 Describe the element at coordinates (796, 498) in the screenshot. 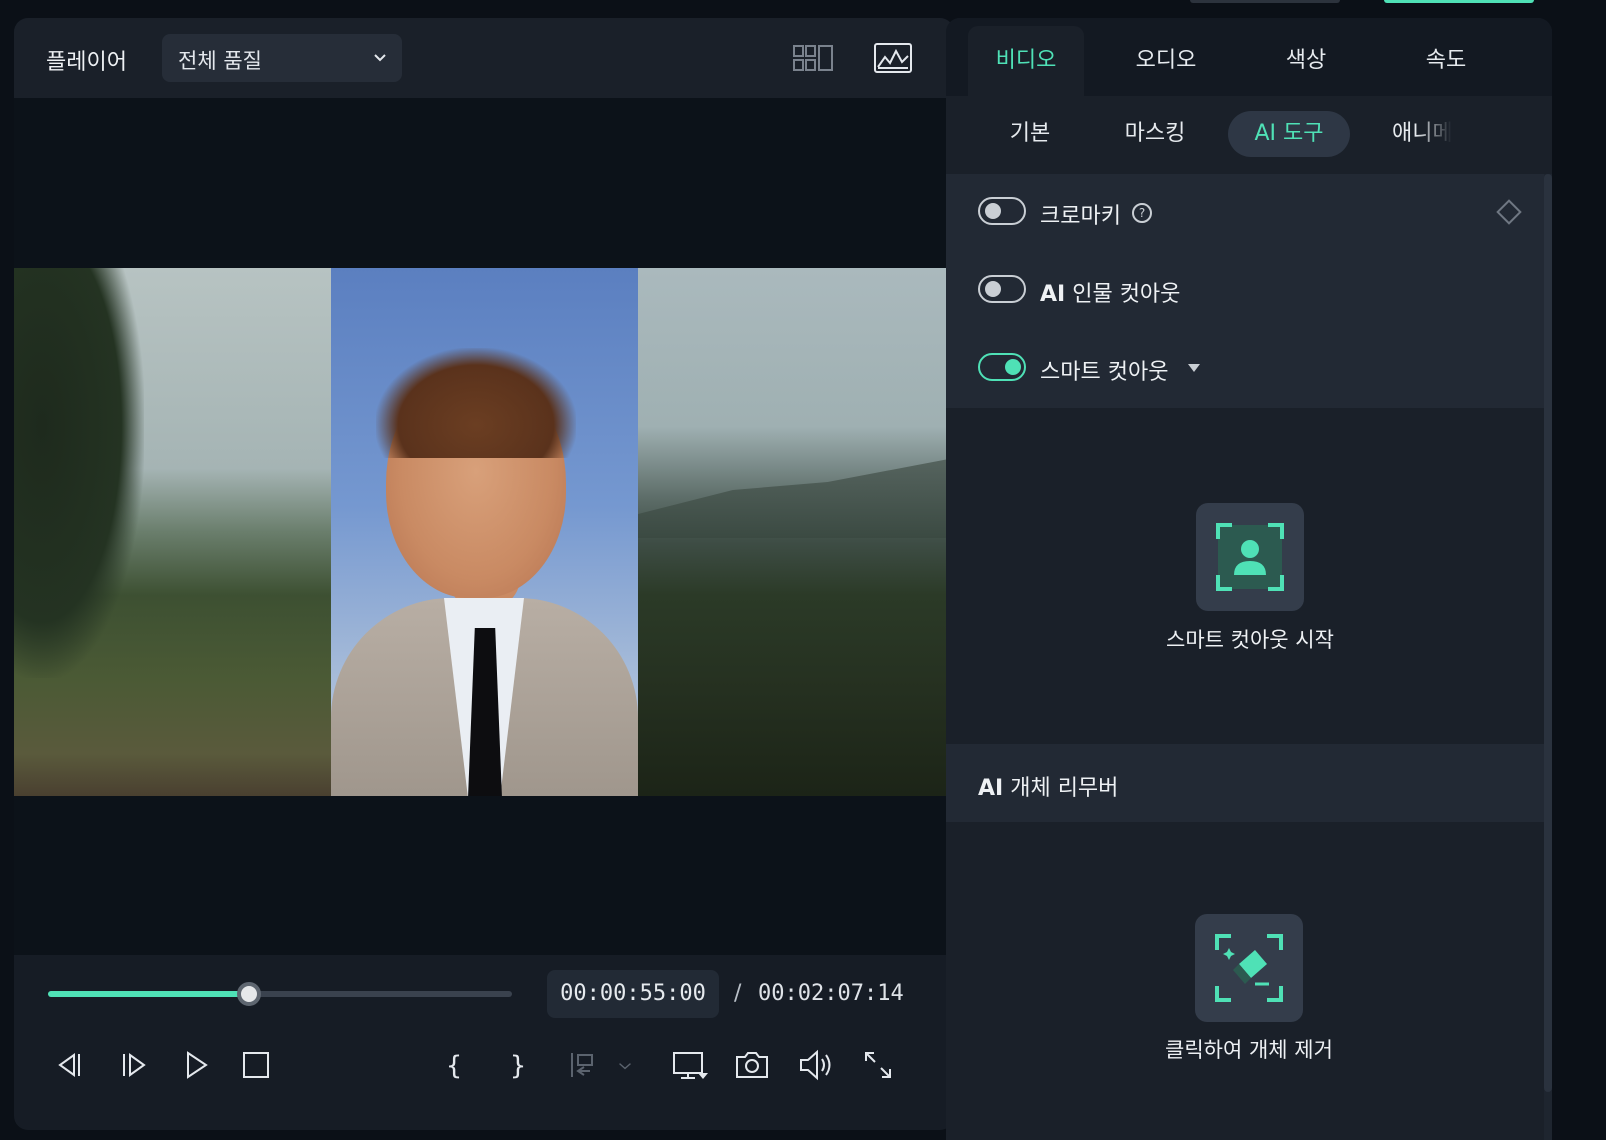

I see `hill-shape` at that location.